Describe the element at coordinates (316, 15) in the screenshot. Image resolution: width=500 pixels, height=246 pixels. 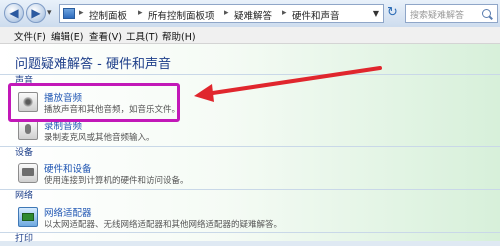
I see `breadcrumb-hardware-sound: 硬件和声音` at that location.